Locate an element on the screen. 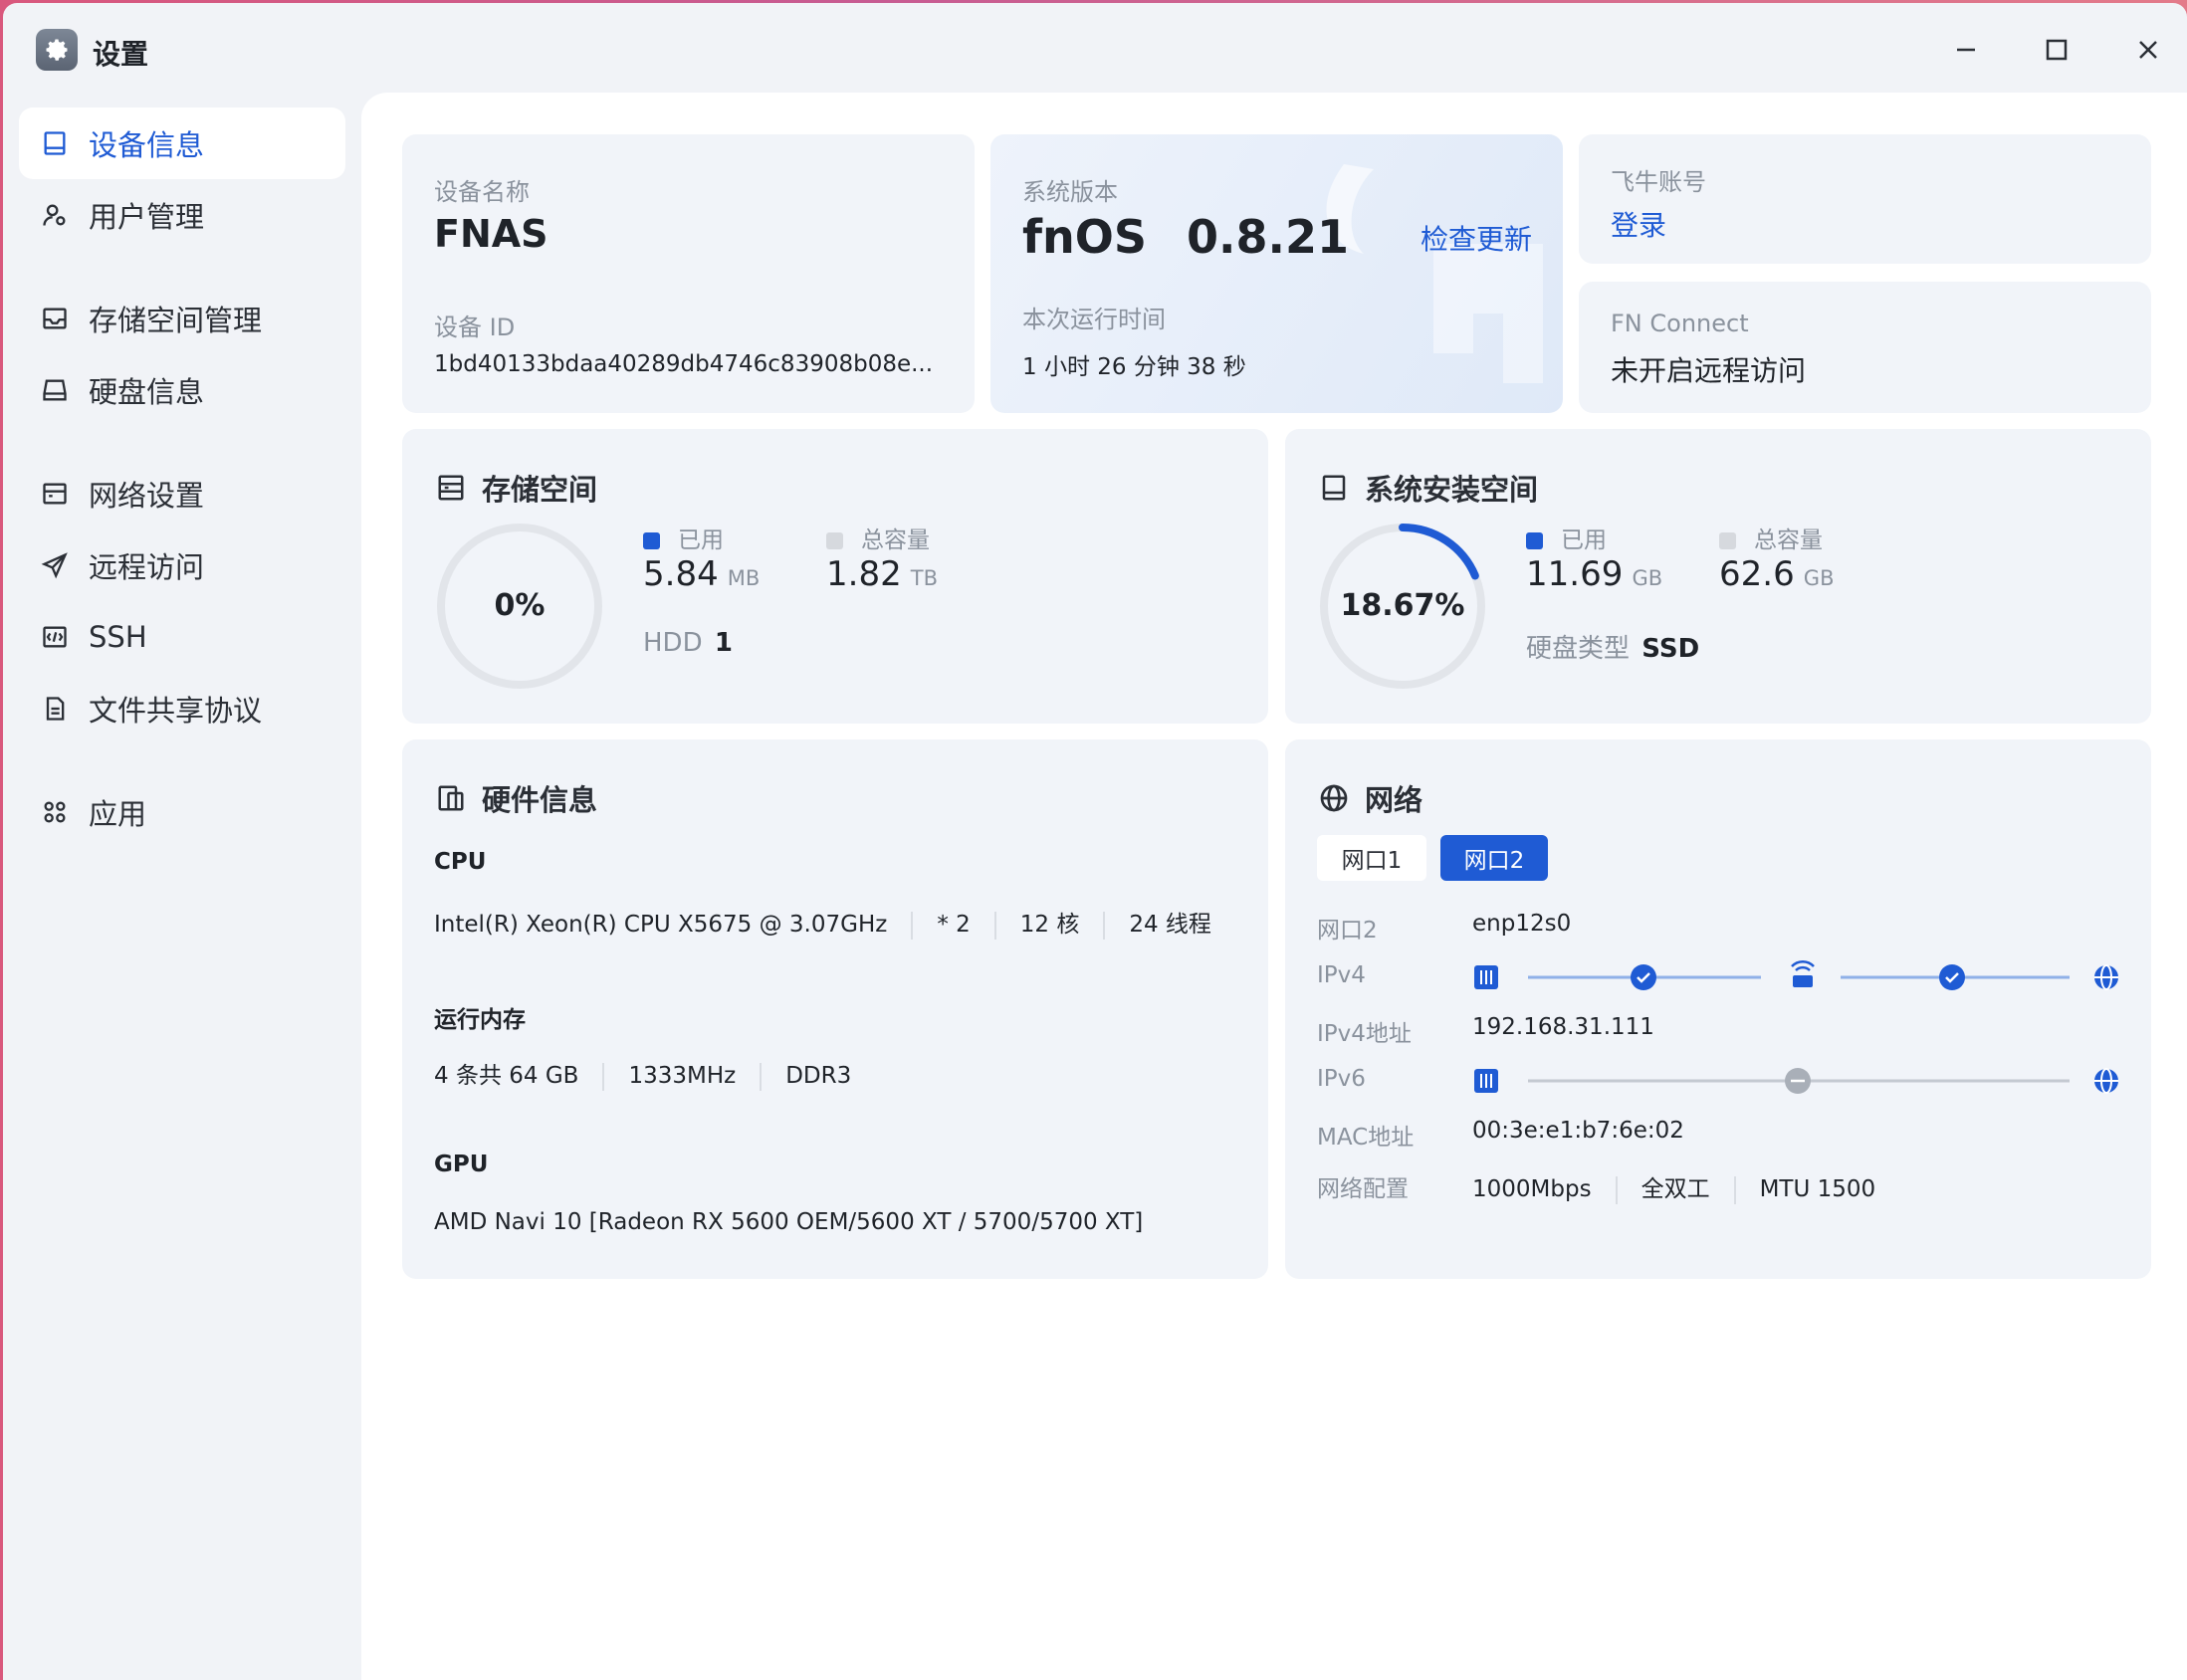  user-icon is located at coordinates (55, 215).